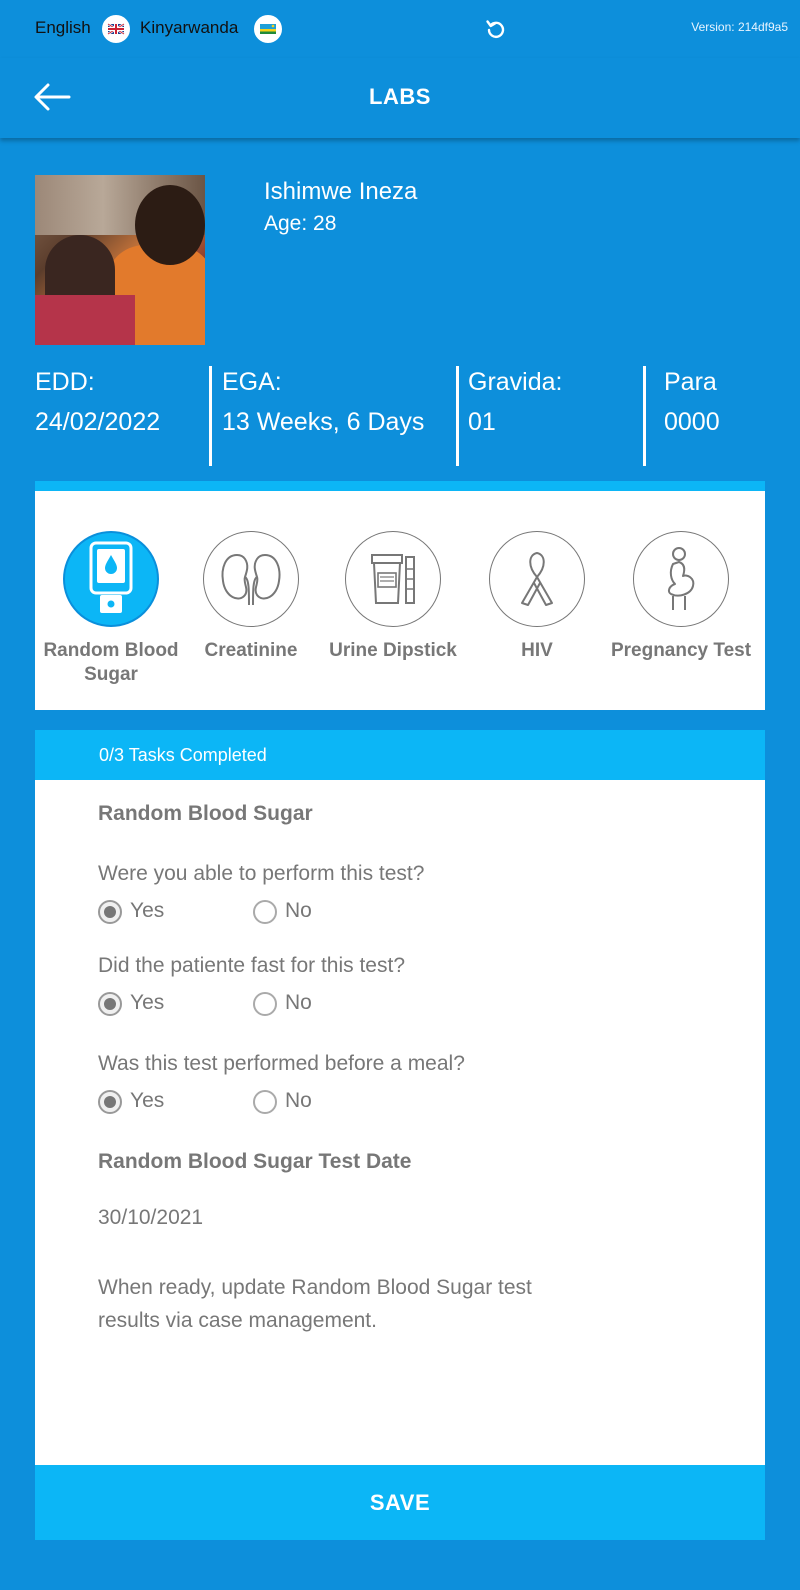 The width and height of the screenshot is (800, 1590). I want to click on tasks-progress: 0/3 Tasks Completed, so click(400, 755).